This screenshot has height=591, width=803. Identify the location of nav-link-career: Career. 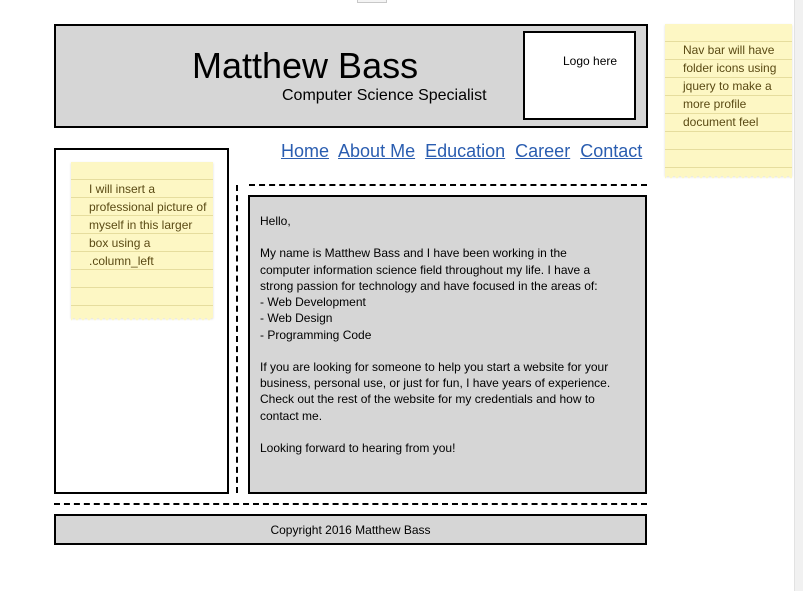
(542, 151).